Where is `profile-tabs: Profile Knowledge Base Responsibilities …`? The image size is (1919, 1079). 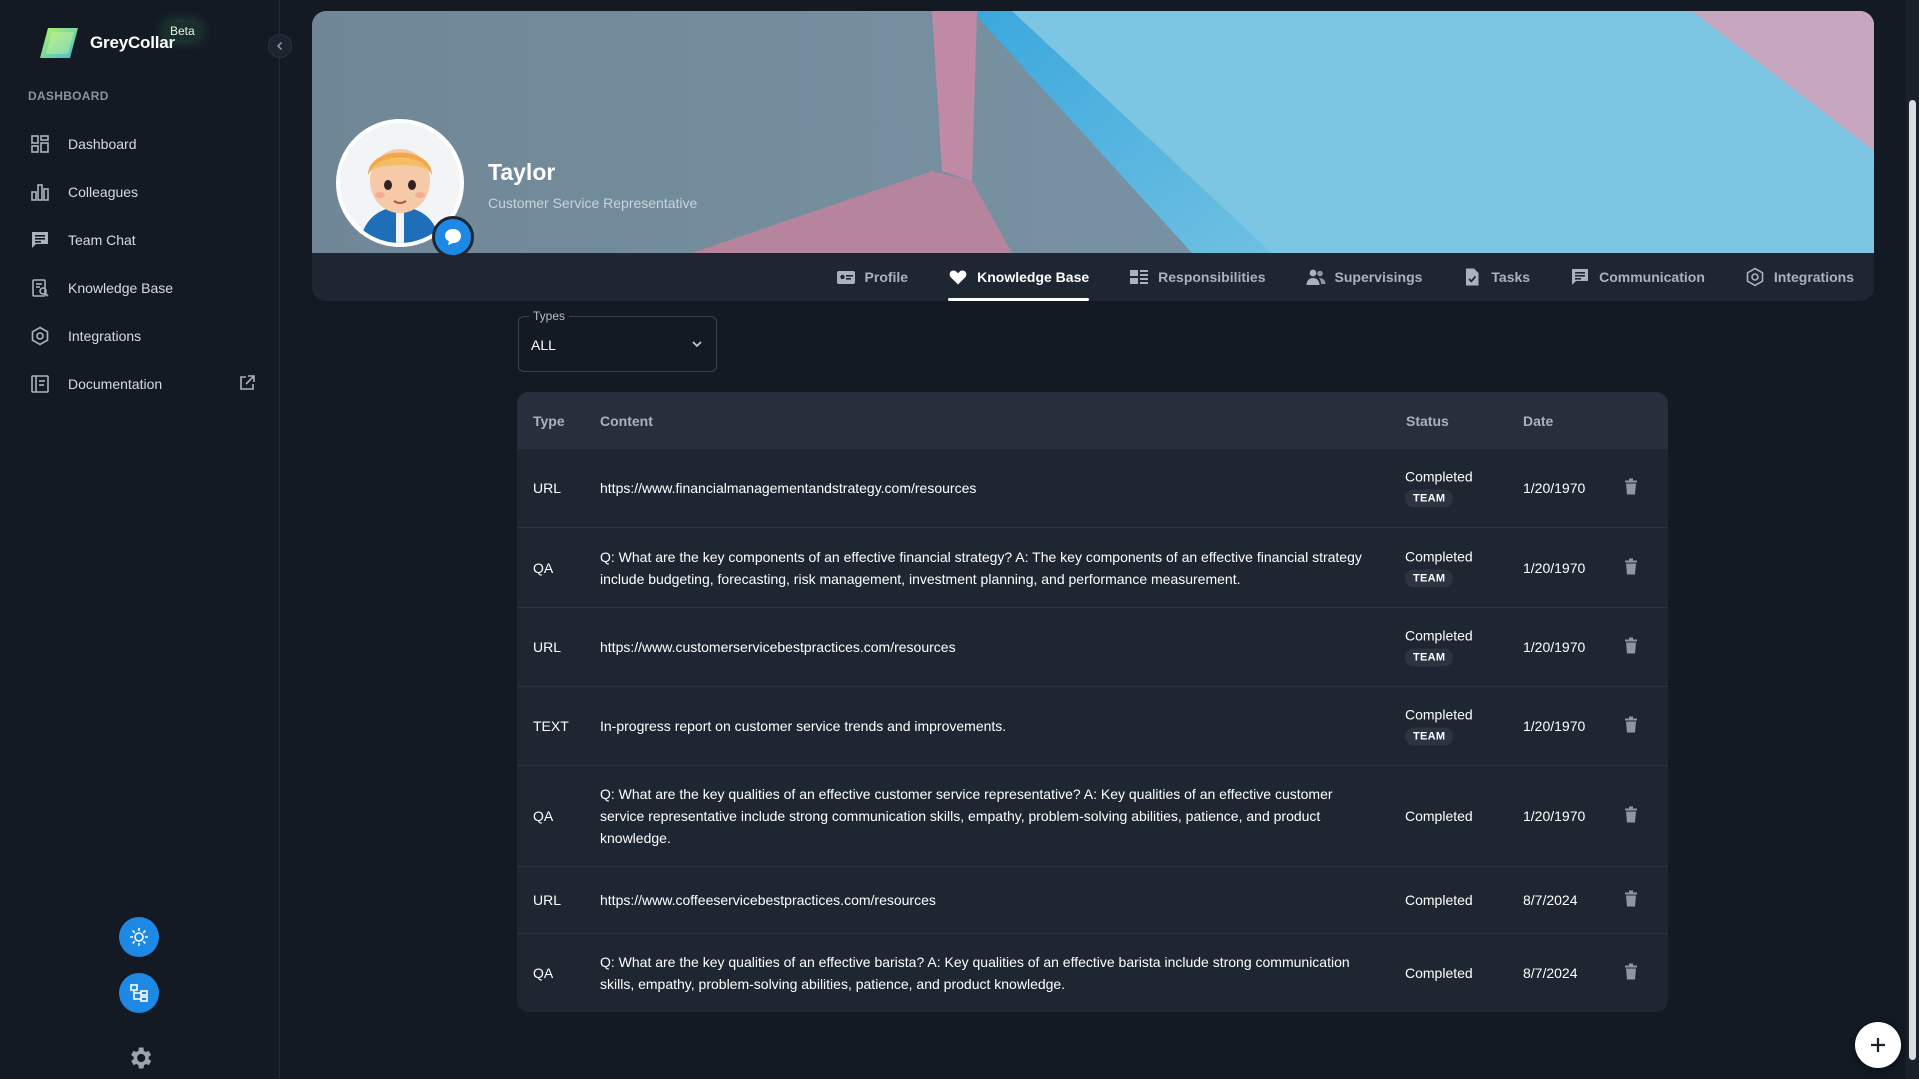 profile-tabs: Profile Knowledge Base Responsibilities … is located at coordinates (1345, 277).